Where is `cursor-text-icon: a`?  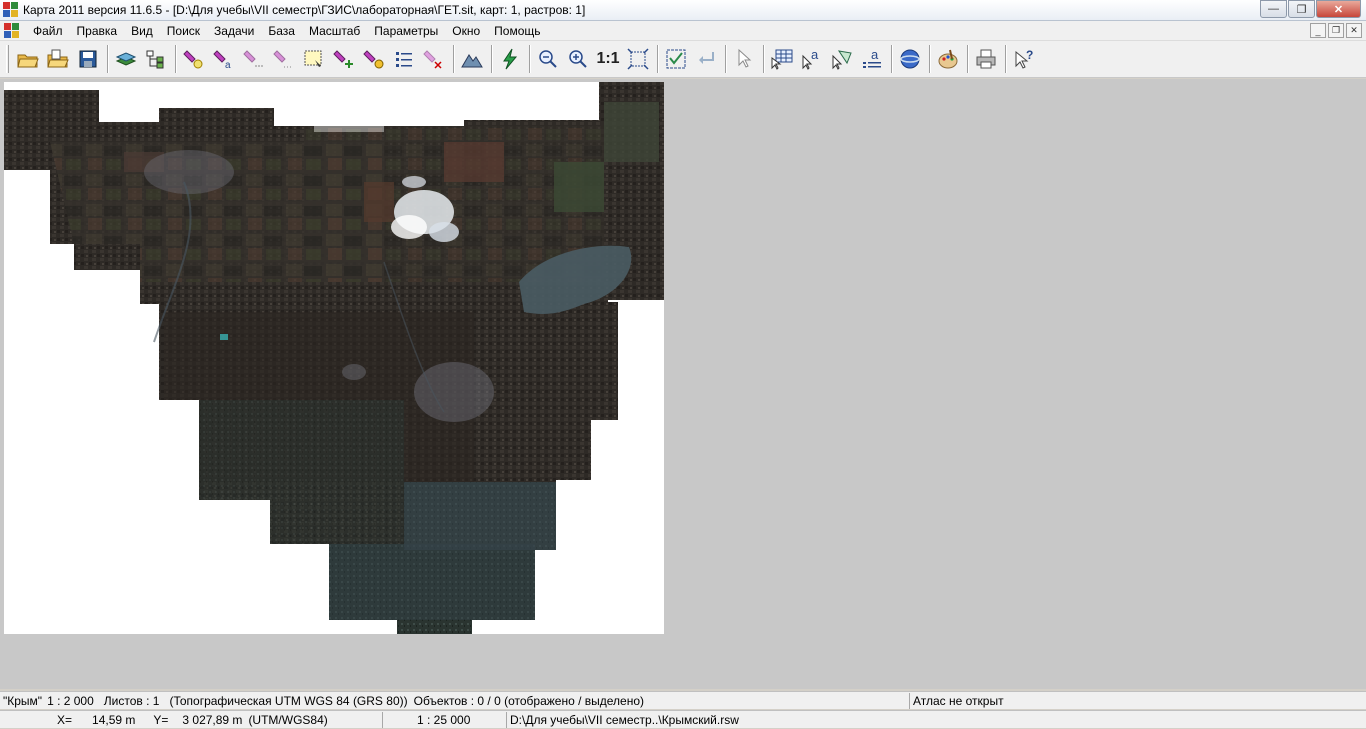
cursor-text-icon: a is located at coordinates (812, 59).